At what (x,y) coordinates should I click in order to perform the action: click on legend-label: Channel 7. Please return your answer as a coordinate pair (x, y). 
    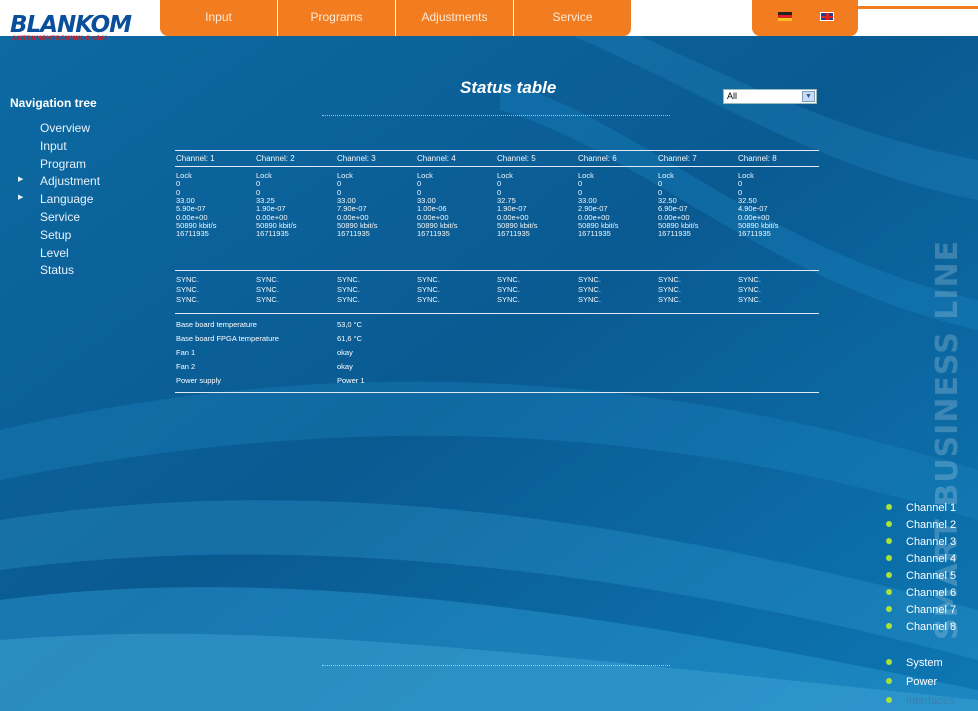
    Looking at the image, I should click on (931, 610).